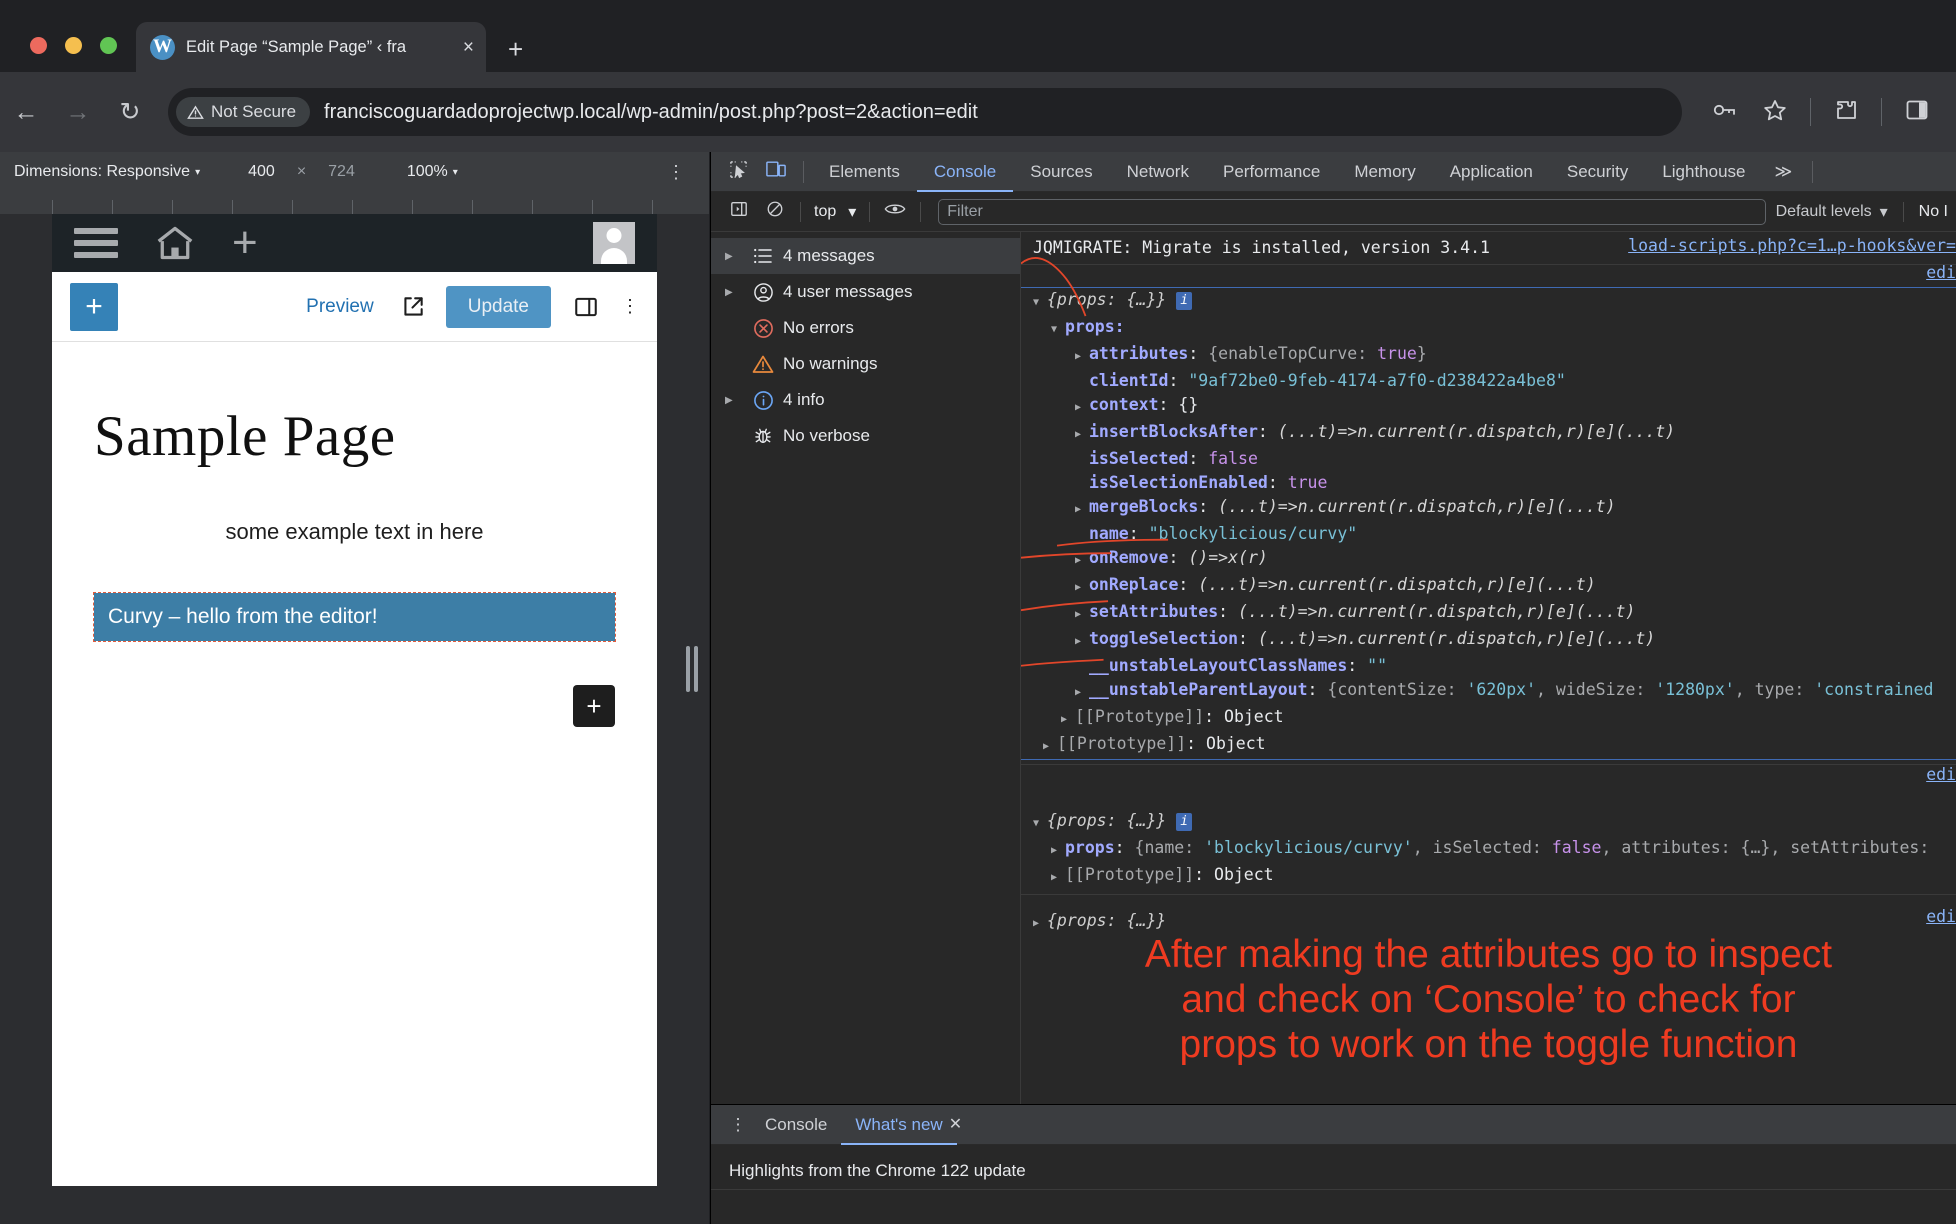 This screenshot has height=1224, width=1956. What do you see at coordinates (354, 436) in the screenshot?
I see `page-title: Sample Page` at bounding box center [354, 436].